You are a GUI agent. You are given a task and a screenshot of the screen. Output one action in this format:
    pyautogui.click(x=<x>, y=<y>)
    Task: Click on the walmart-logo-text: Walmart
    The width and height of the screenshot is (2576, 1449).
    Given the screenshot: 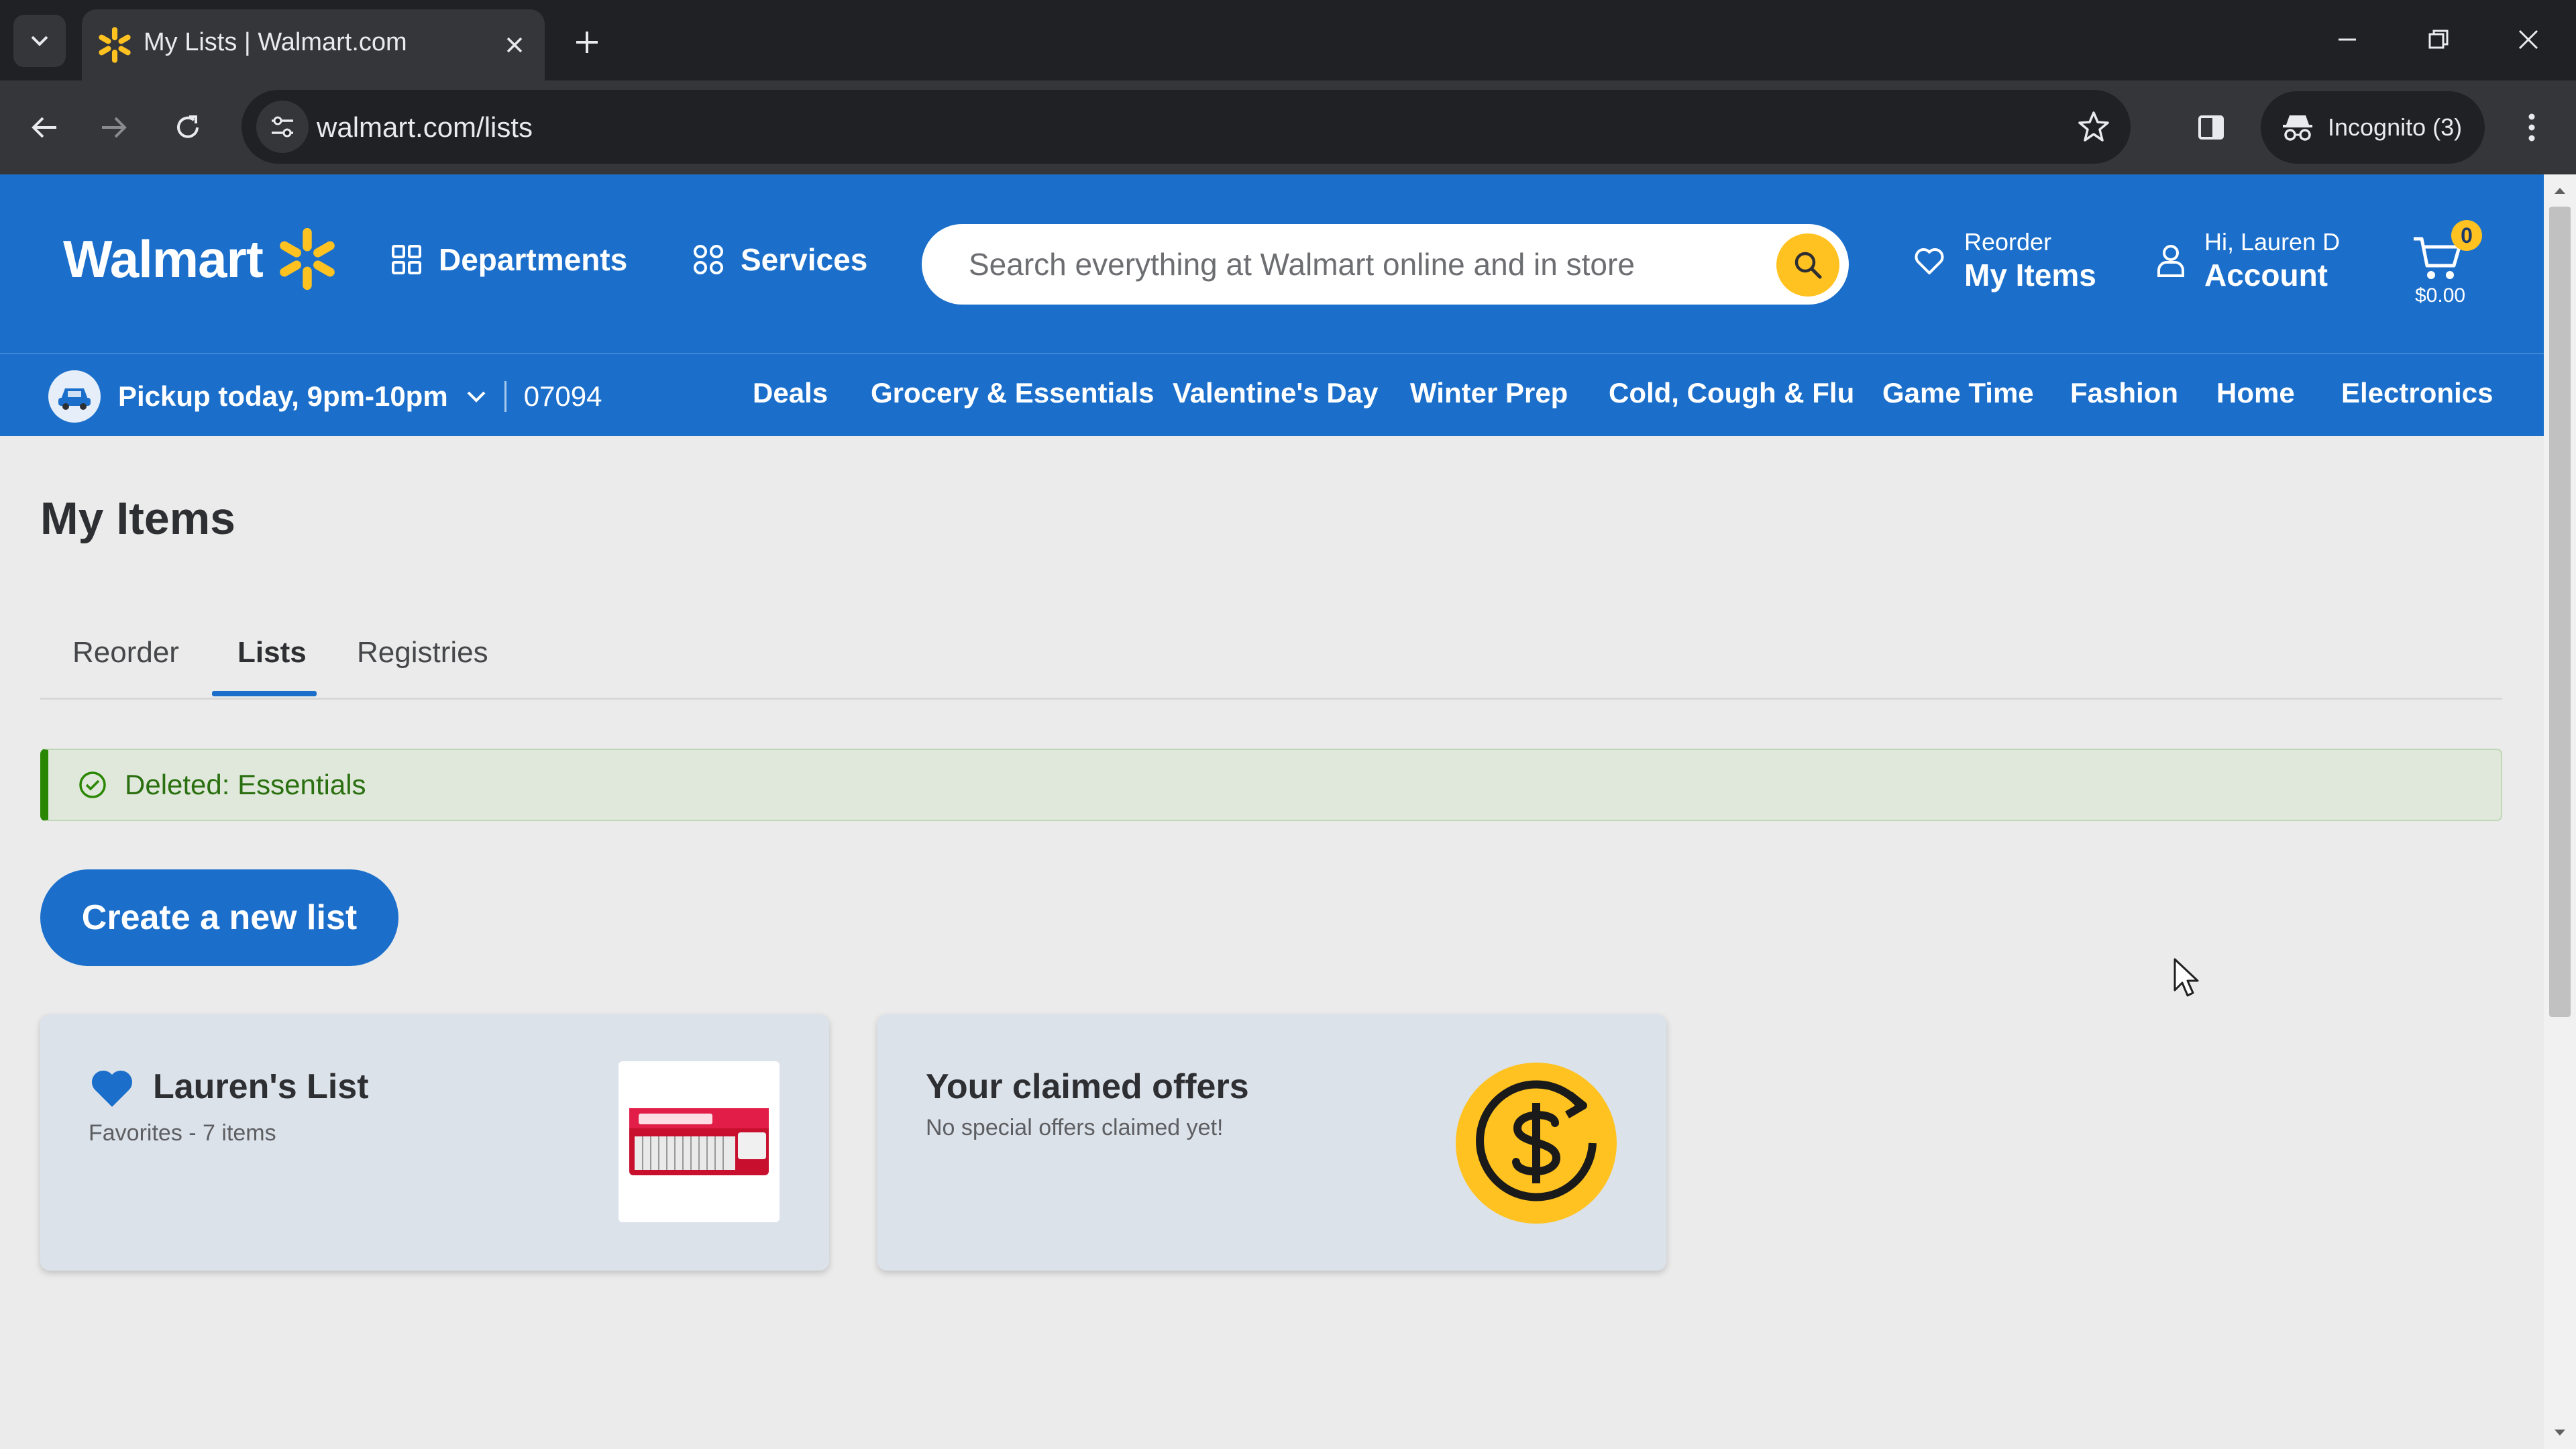 What is the action you would take?
    pyautogui.click(x=163, y=258)
    